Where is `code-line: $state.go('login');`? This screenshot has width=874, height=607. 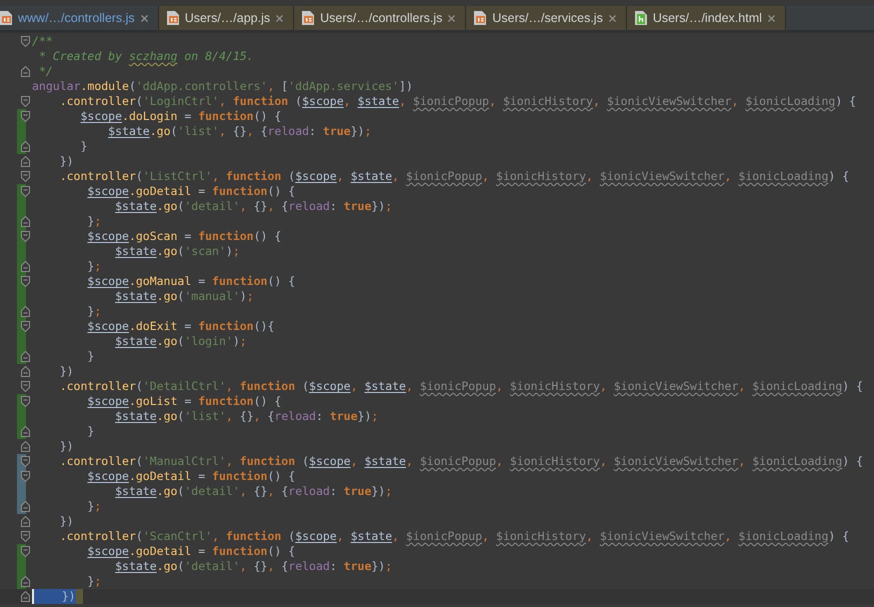
code-line: $state.go('login'); is located at coordinates (180, 341).